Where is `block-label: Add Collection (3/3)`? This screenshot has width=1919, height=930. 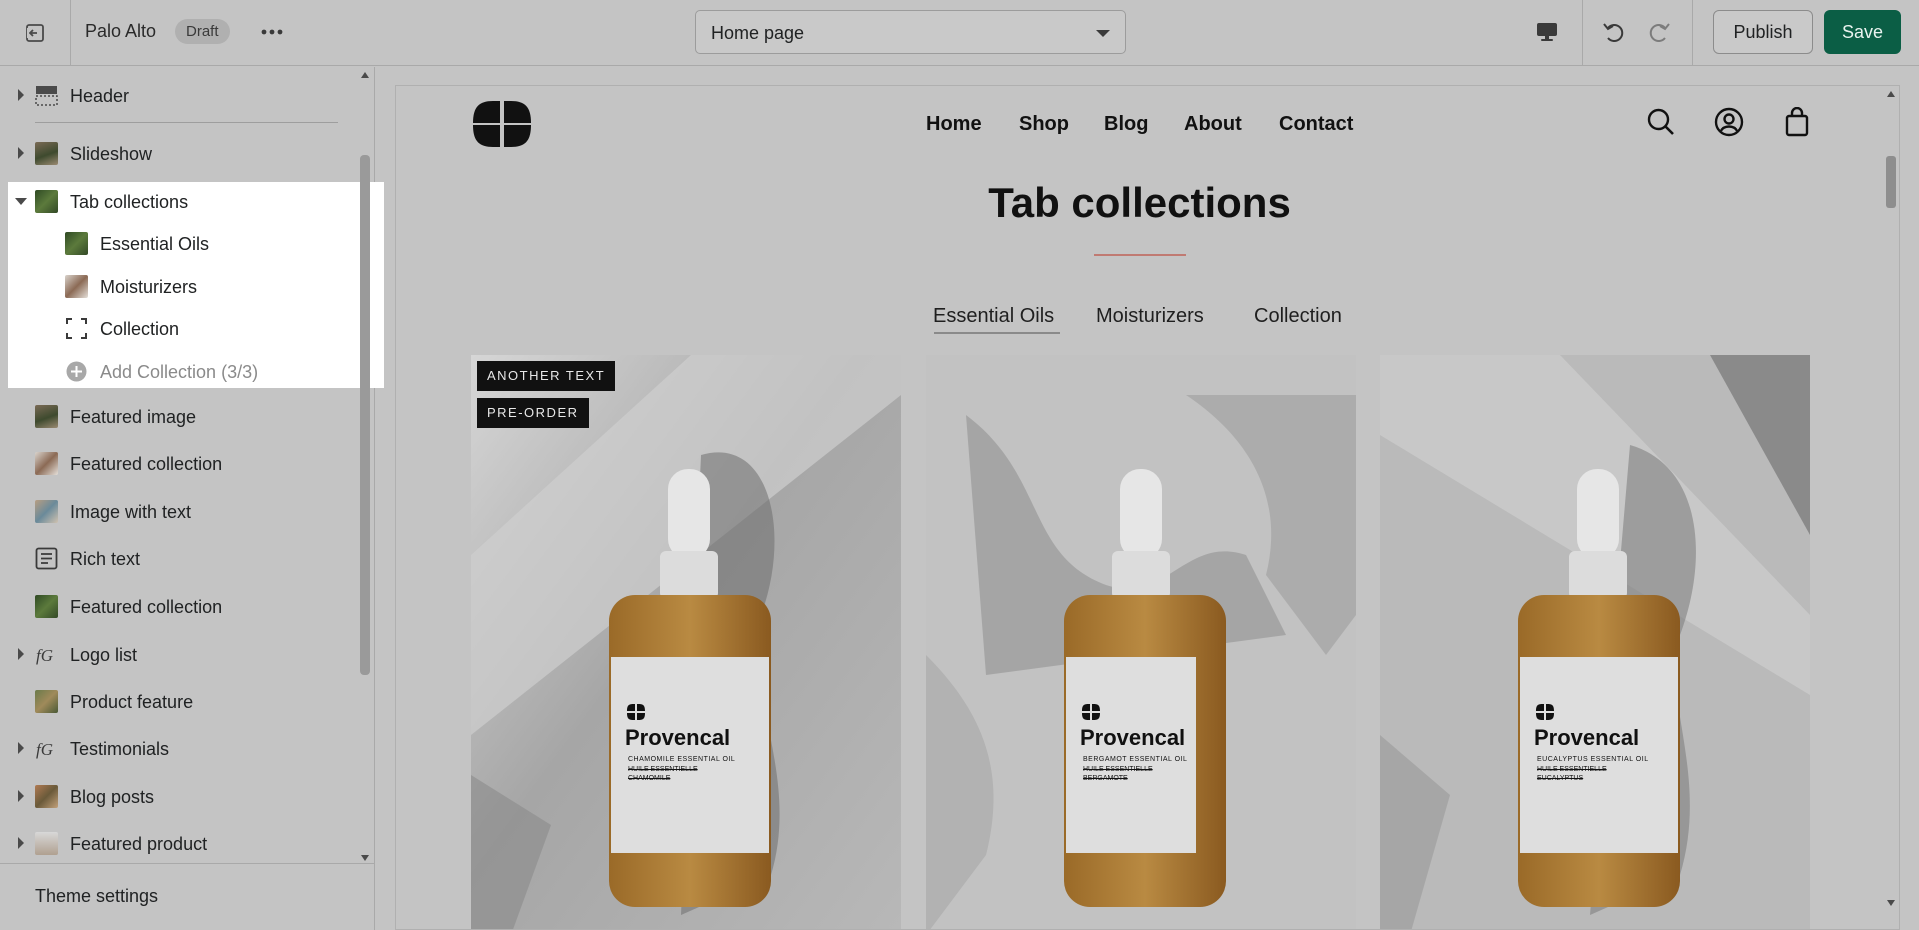 block-label: Add Collection (3/3) is located at coordinates (179, 372).